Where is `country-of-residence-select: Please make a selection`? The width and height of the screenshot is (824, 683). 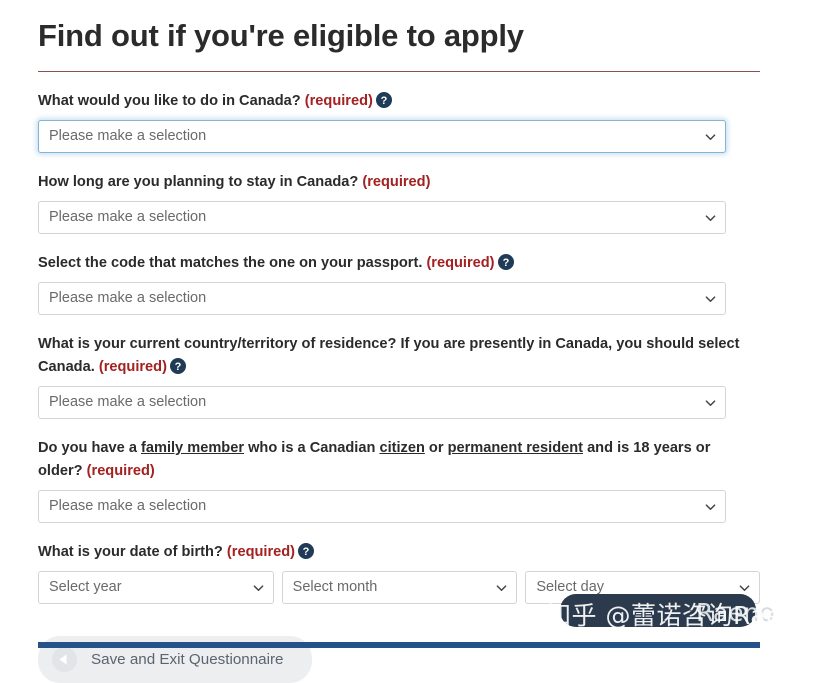 country-of-residence-select: Please make a selection is located at coordinates (382, 402).